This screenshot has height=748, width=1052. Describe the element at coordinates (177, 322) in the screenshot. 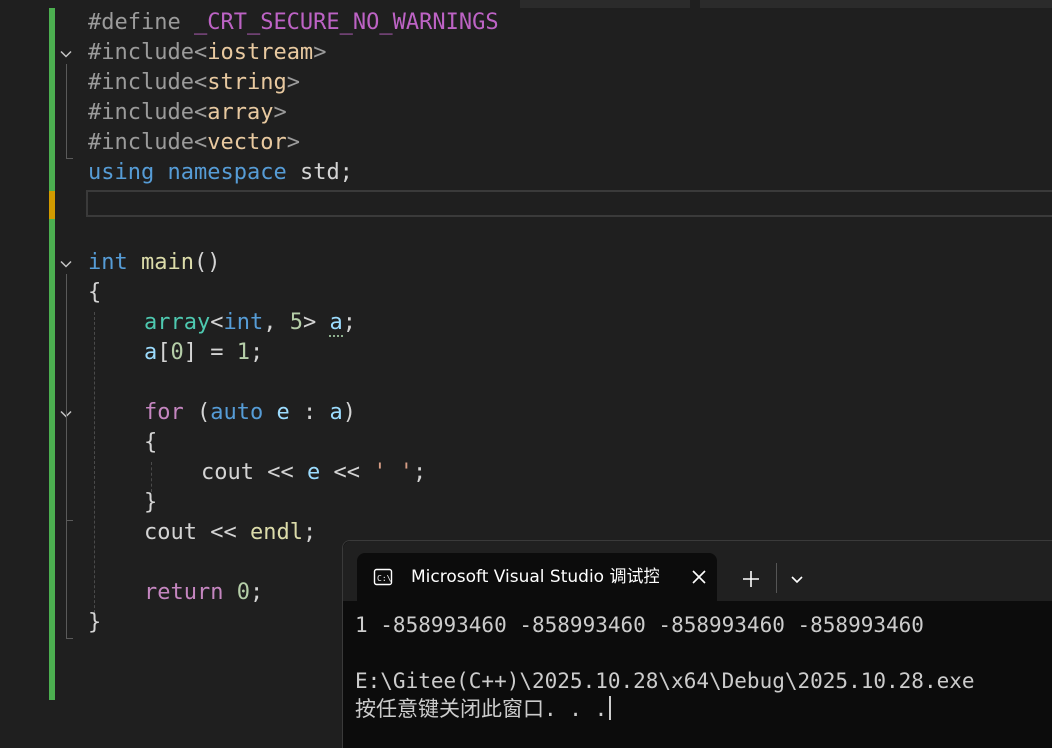

I see `type-name: array` at that location.